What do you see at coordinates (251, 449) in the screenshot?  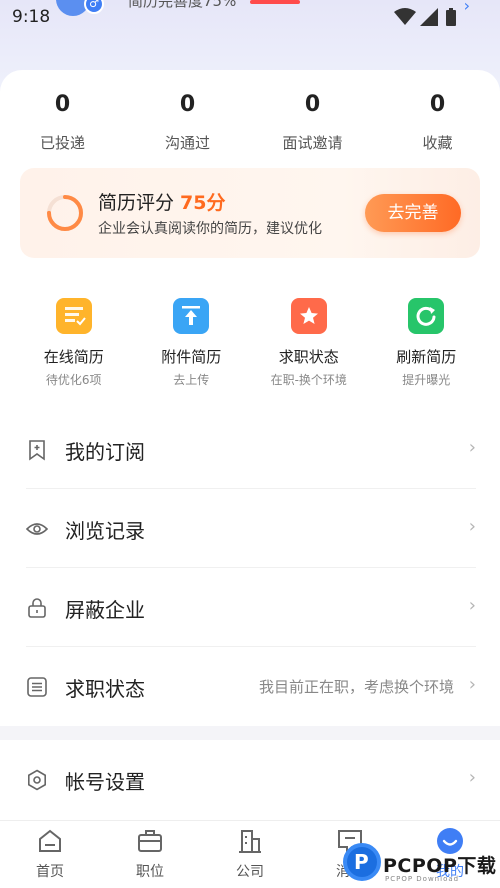 I see `menu-item-subscriptions: 我的订阅 ›` at bounding box center [251, 449].